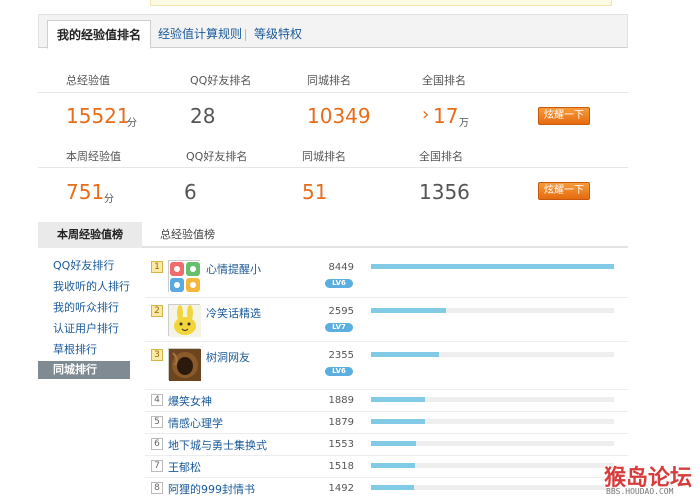  I want to click on total-nation-rank-unit: 万, so click(464, 123).